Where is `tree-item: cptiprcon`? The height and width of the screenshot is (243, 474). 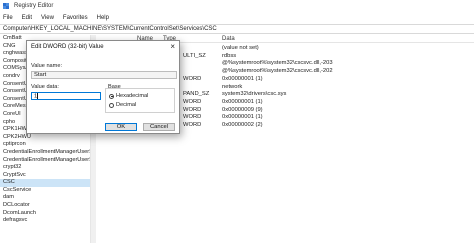 tree-item: cptiprcon is located at coordinates (47, 145).